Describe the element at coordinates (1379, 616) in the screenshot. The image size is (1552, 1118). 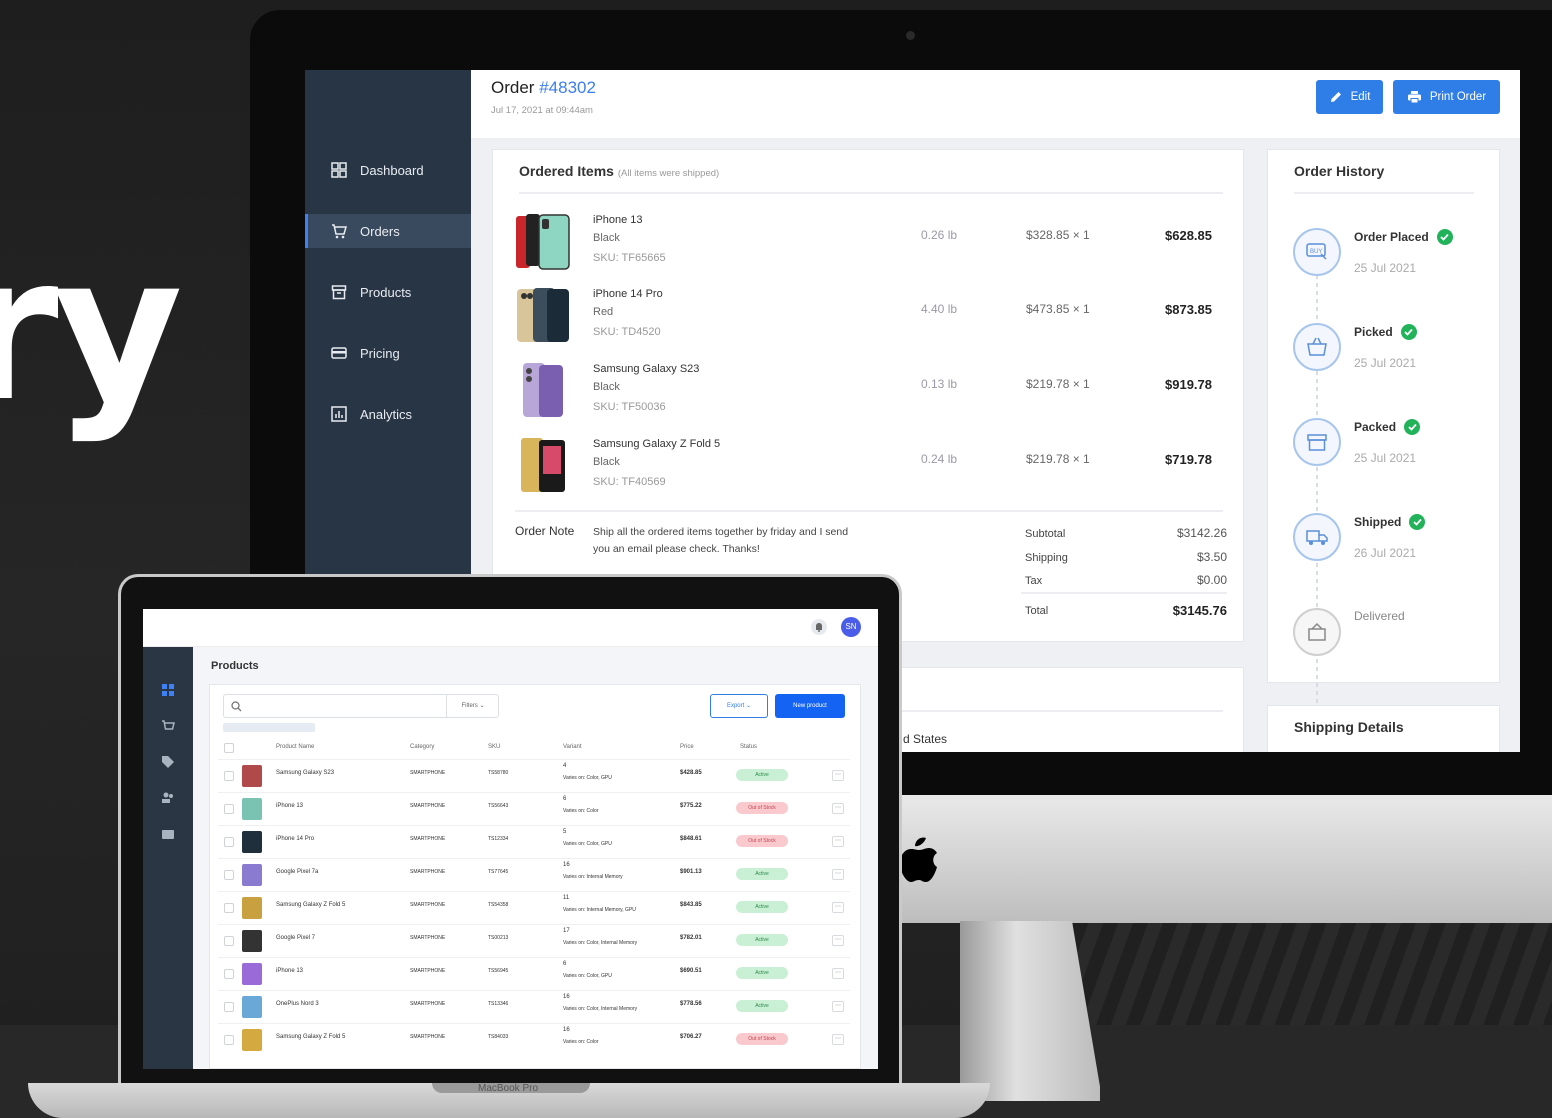
I see `step-label: Delivered` at that location.